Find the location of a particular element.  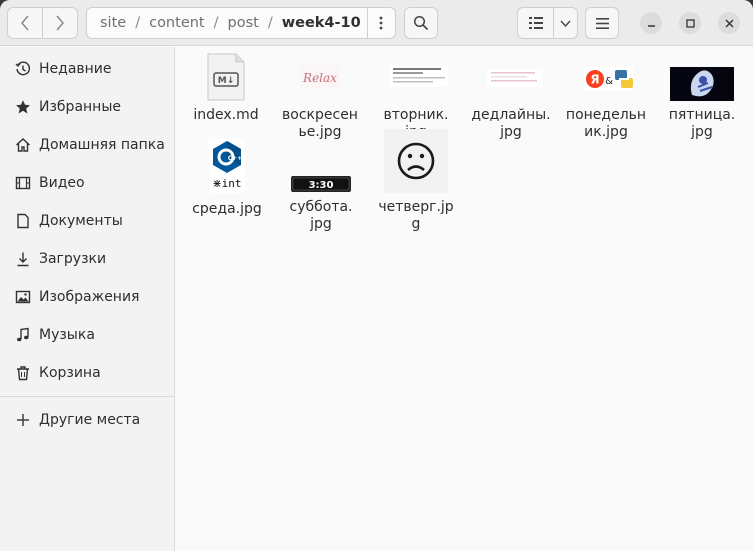

file-item-sunday-jpg: Relax воскресен ье.jpg is located at coordinates (320, 97).